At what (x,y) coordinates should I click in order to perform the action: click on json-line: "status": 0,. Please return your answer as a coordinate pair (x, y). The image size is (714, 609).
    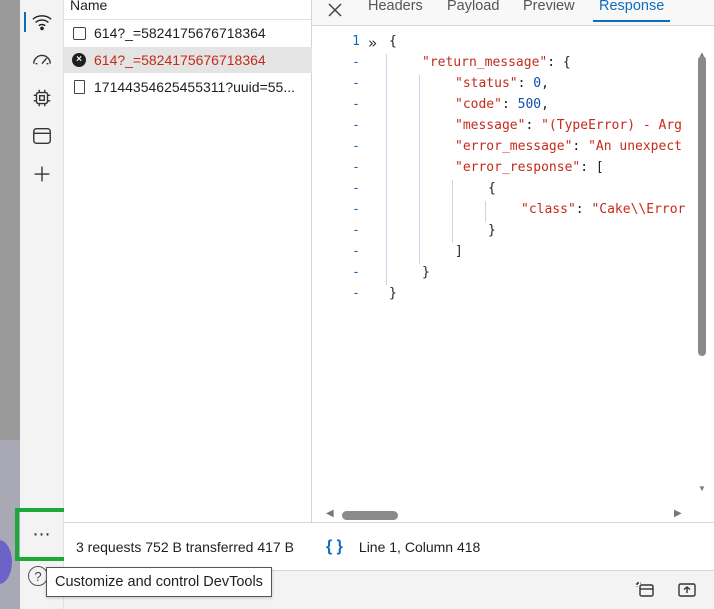
    Looking at the image, I should click on (502, 83).